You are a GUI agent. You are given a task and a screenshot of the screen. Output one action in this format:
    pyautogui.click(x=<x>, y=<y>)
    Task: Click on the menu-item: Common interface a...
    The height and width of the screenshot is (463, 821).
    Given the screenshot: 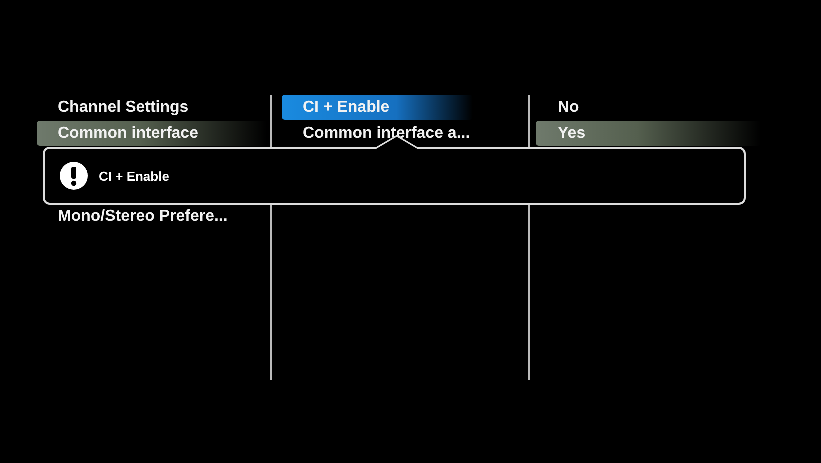 What is the action you would take?
    pyautogui.click(x=403, y=133)
    